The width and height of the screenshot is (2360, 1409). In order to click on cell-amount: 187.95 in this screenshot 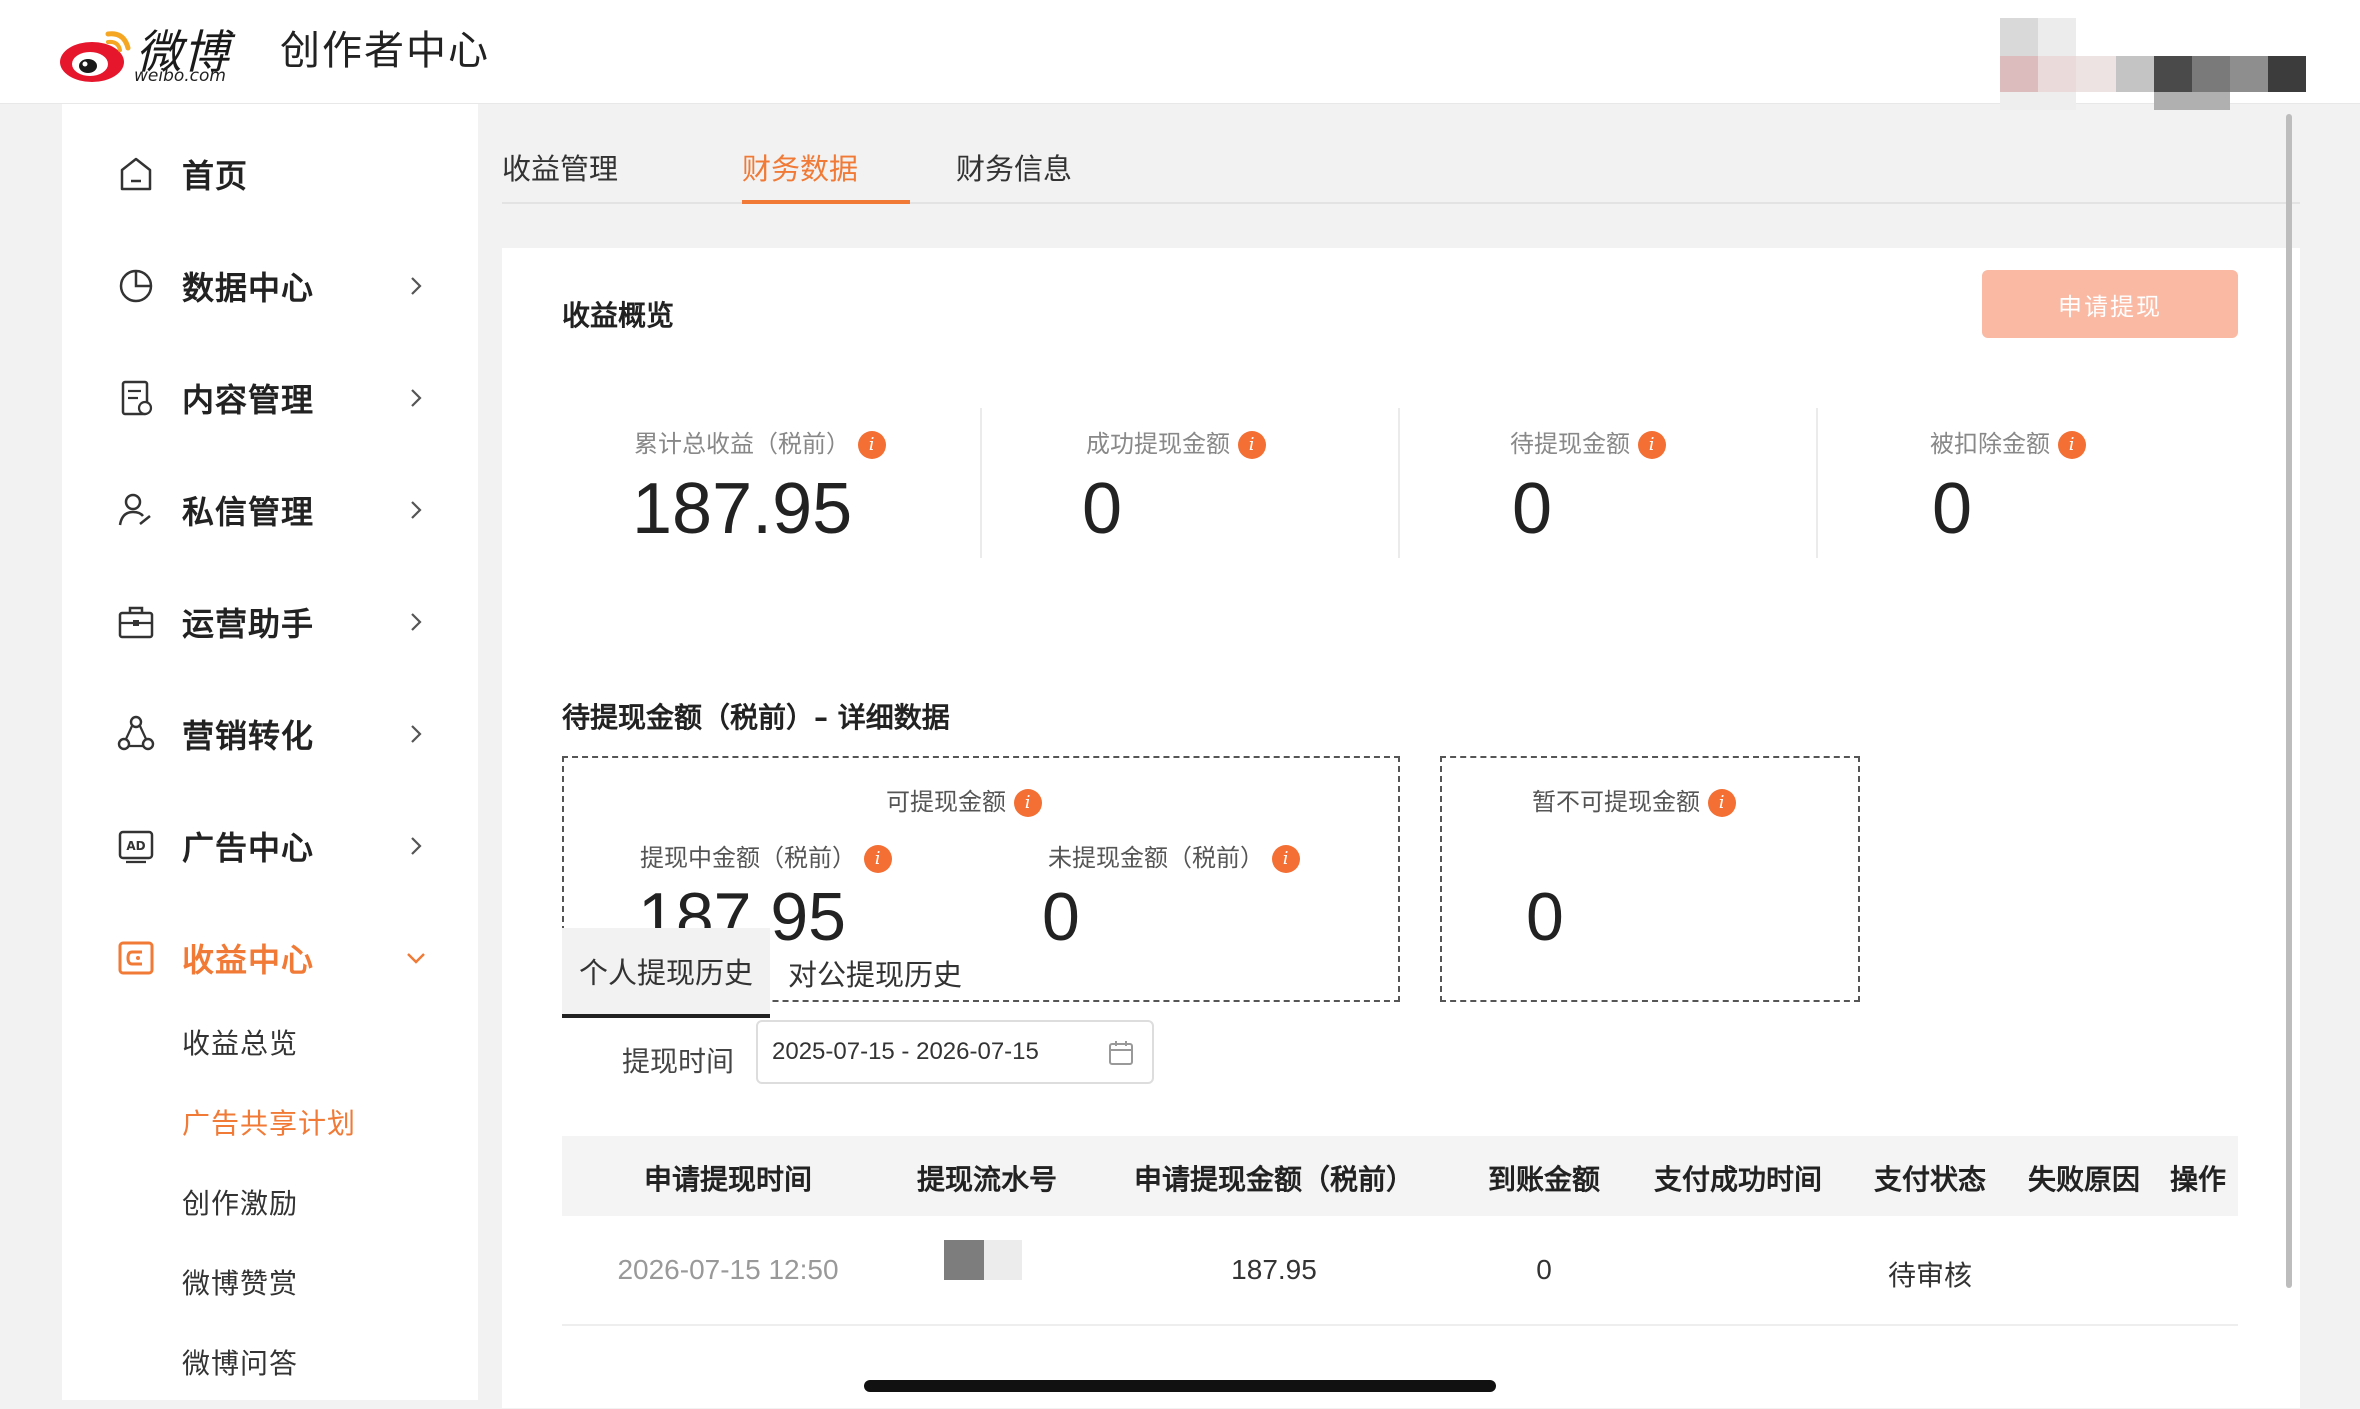, I will do `click(1274, 1269)`.